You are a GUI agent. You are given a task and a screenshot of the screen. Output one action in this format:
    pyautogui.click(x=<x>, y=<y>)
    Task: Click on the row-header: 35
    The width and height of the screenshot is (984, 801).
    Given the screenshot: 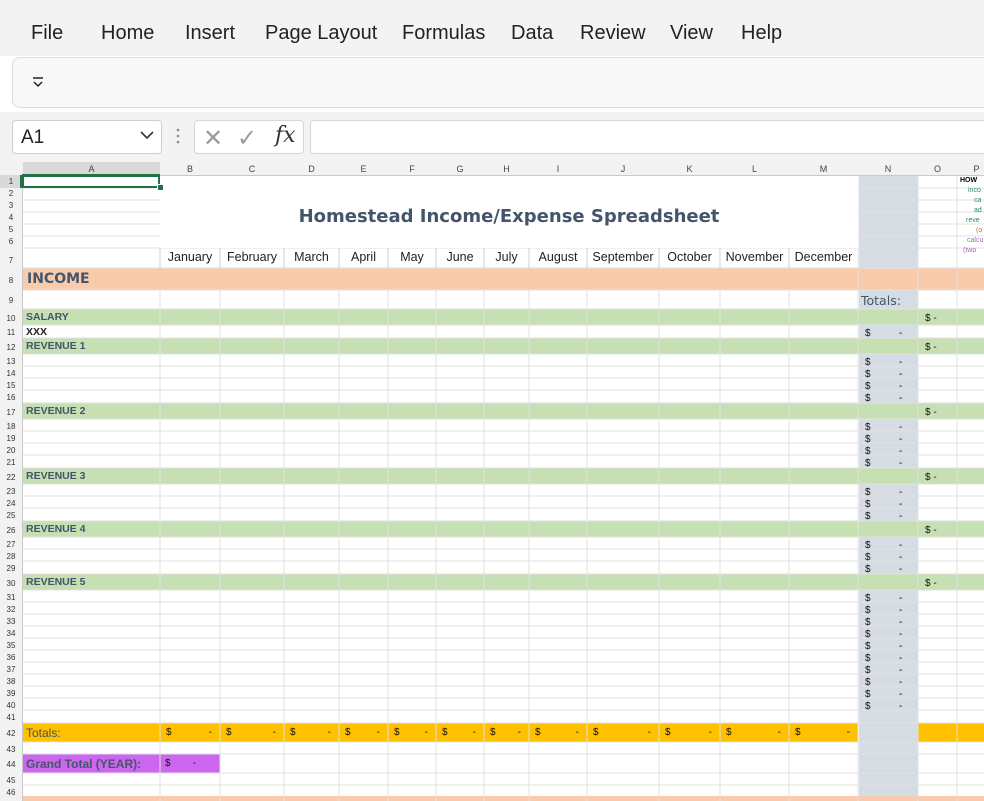 What is the action you would take?
    pyautogui.click(x=11, y=645)
    